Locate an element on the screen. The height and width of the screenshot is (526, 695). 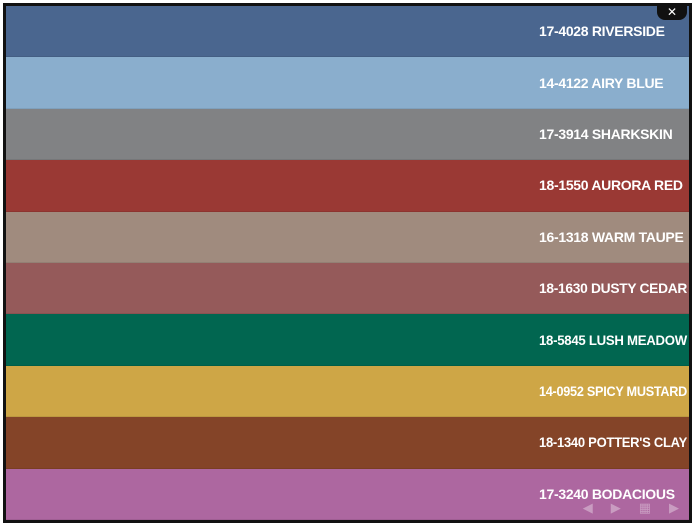
swatch-label: 18-1630 DUSTY CEDAR is located at coordinates (613, 288).